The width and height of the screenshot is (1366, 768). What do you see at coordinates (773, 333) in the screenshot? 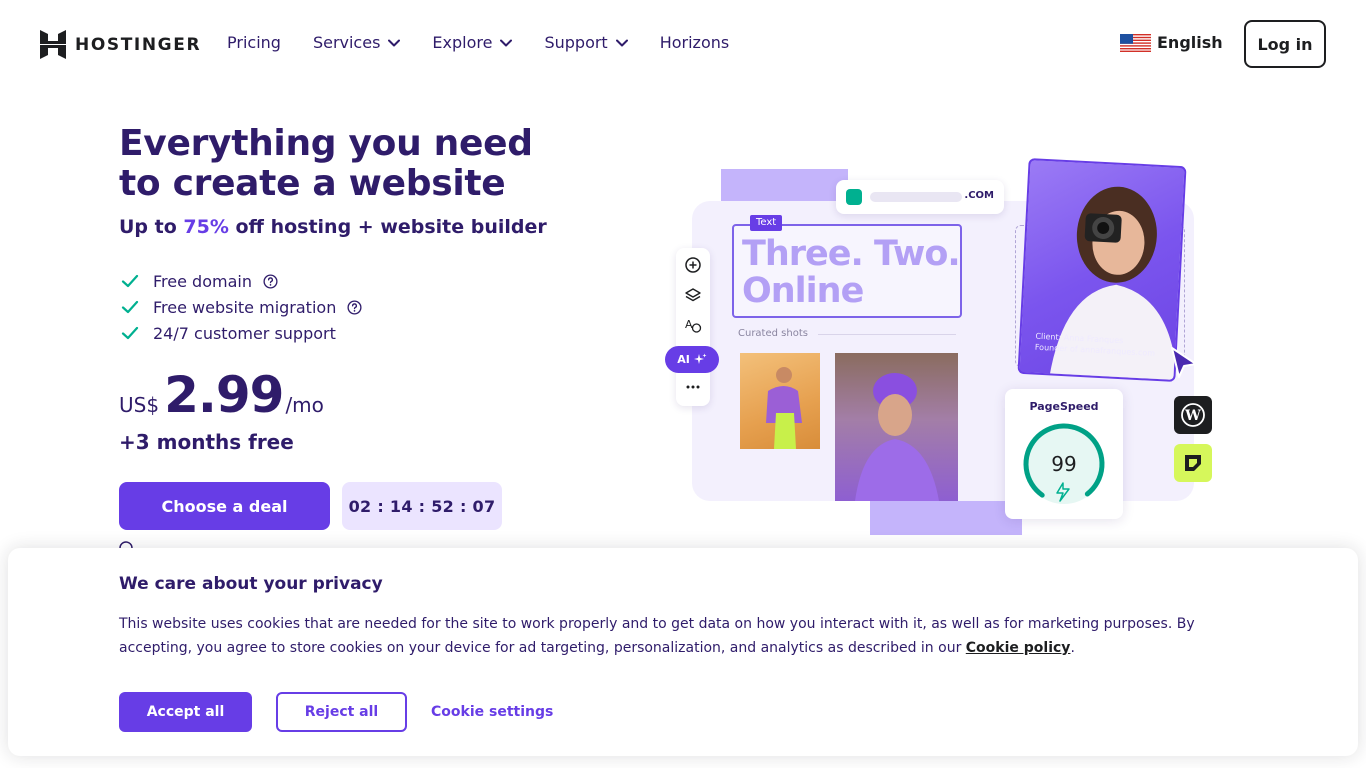
I see `curated-label: Curated shots` at bounding box center [773, 333].